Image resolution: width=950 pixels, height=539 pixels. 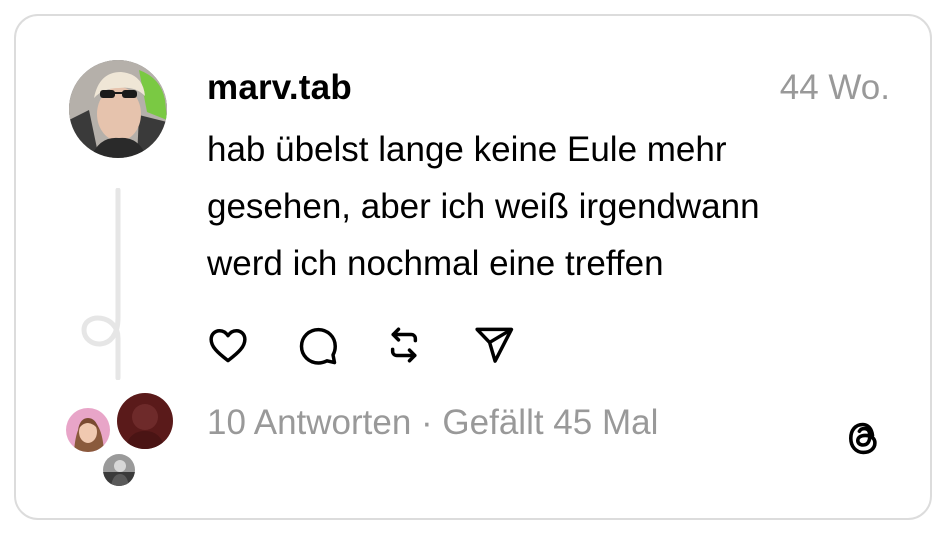 I want to click on likes-count-link: Gefällt 45 Mal, so click(x=550, y=422).